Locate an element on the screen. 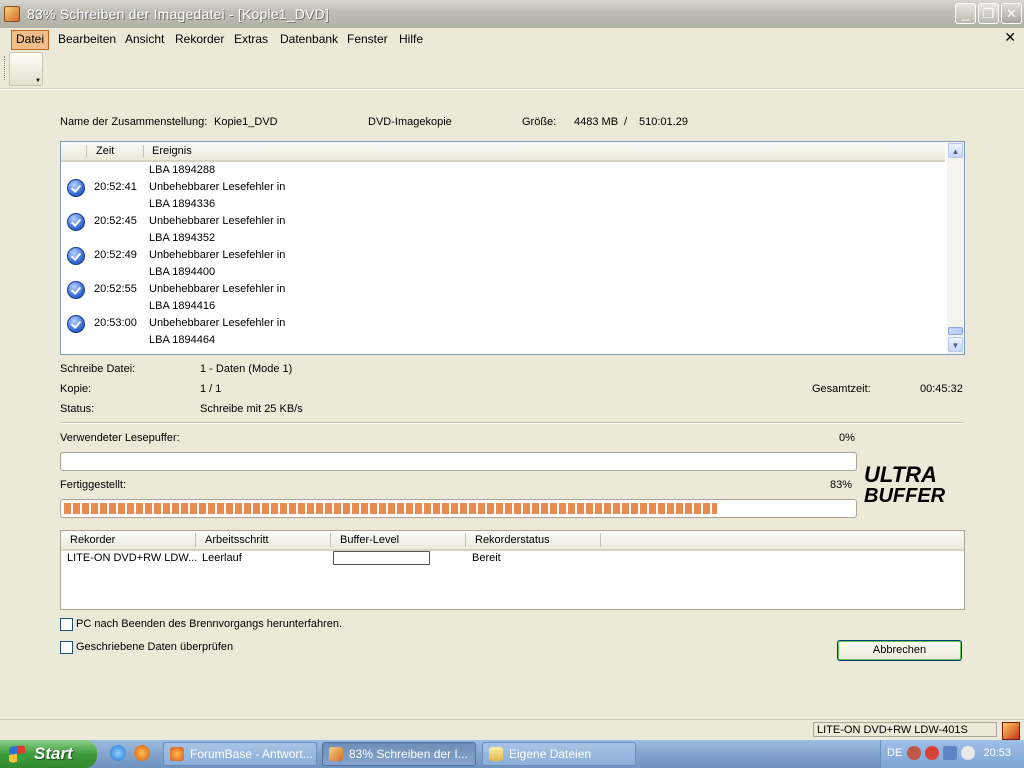 The width and height of the screenshot is (1024, 768). list-item: LBA 1894416 is located at coordinates (503, 308).